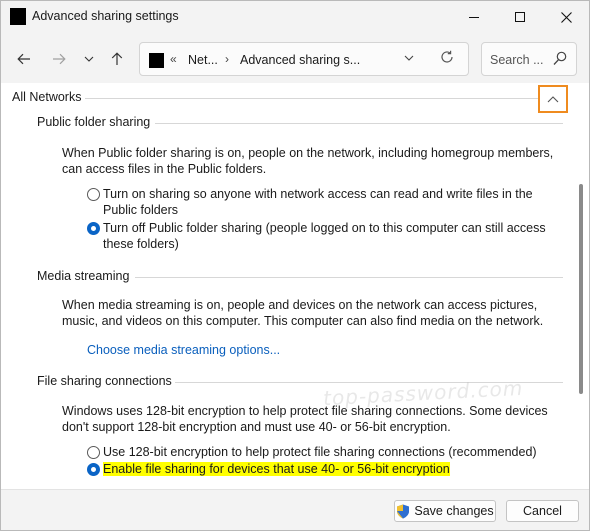  What do you see at coordinates (104, 381) in the screenshot?
I see `section-title-file-sharing: File sharing connections` at bounding box center [104, 381].